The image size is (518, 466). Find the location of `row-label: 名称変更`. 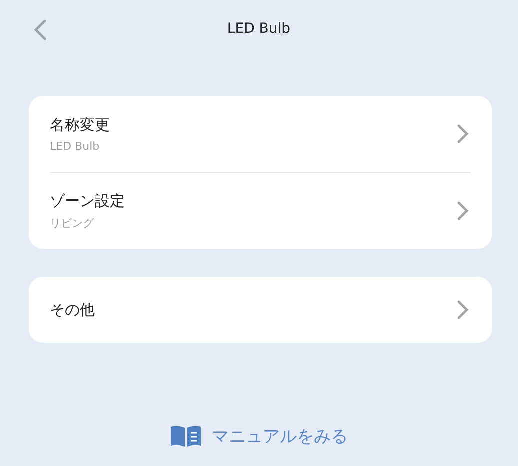

row-label: 名称変更 is located at coordinates (80, 125).